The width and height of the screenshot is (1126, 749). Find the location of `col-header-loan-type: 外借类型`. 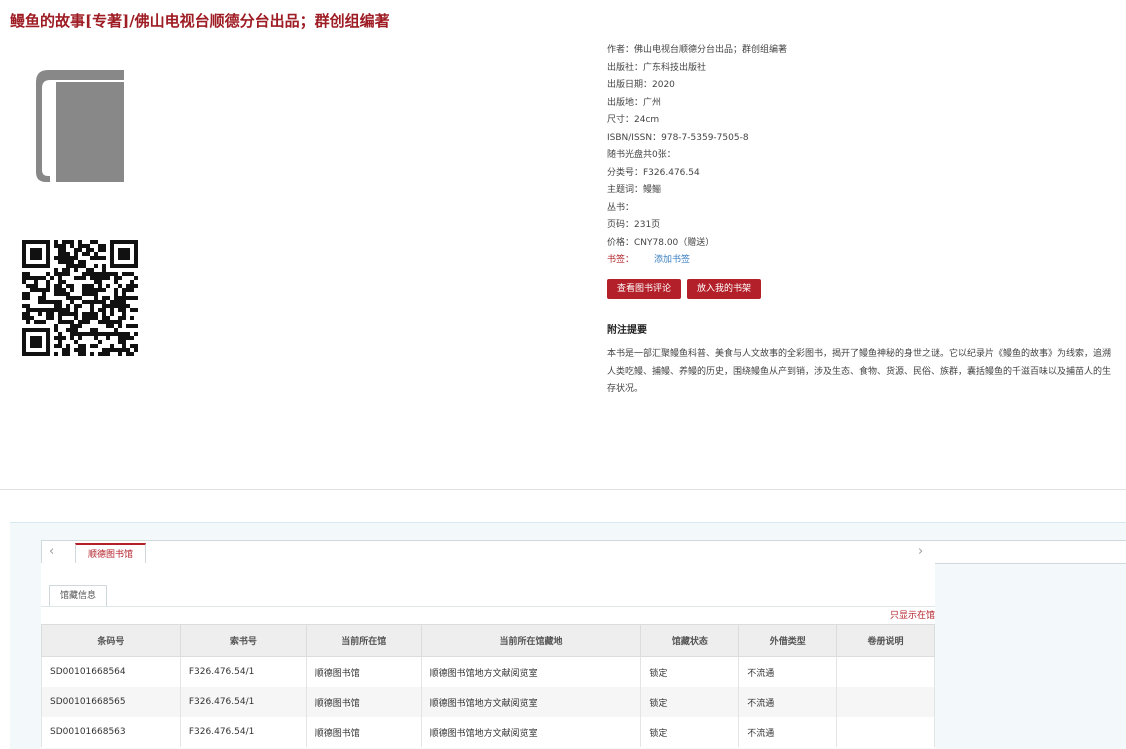

col-header-loan-type: 外借类型 is located at coordinates (788, 640).